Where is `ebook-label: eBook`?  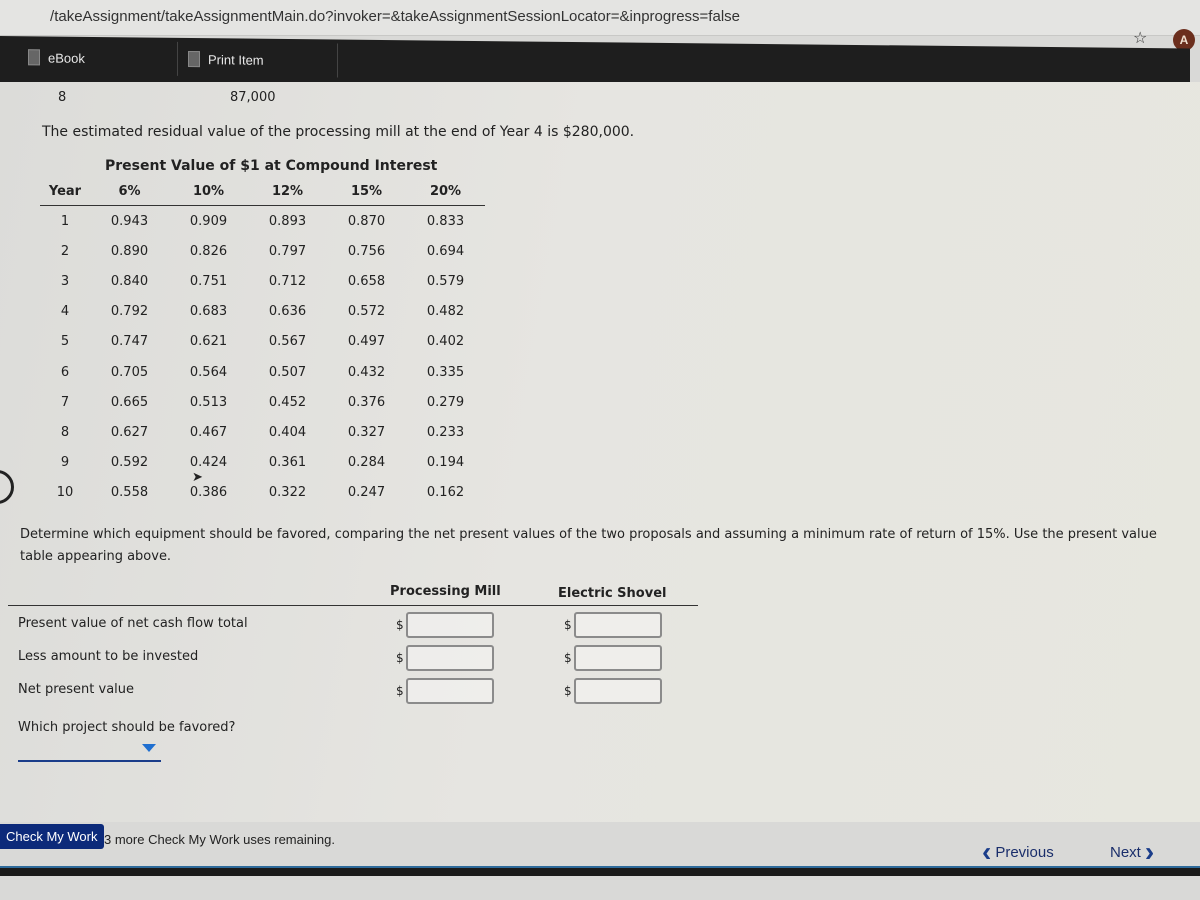
ebook-label: eBook is located at coordinates (66, 58).